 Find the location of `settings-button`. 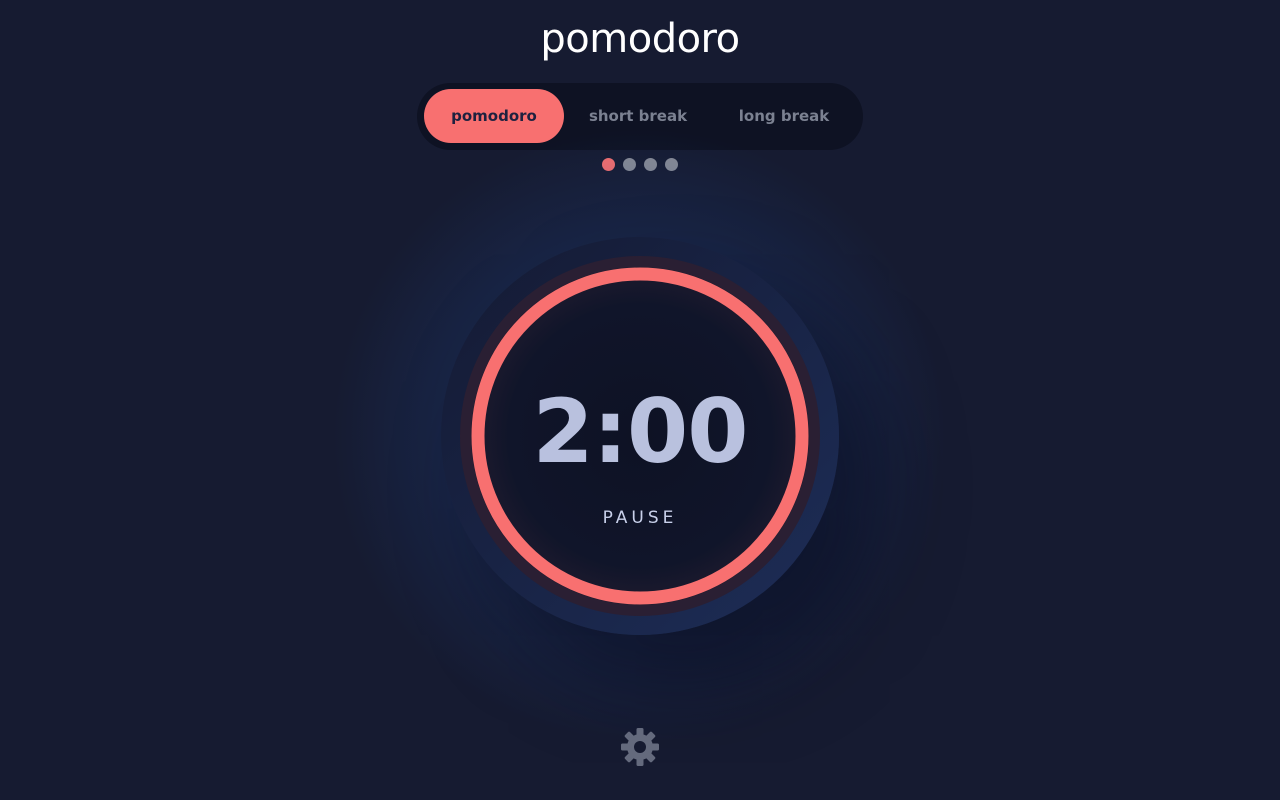

settings-button is located at coordinates (640, 747).